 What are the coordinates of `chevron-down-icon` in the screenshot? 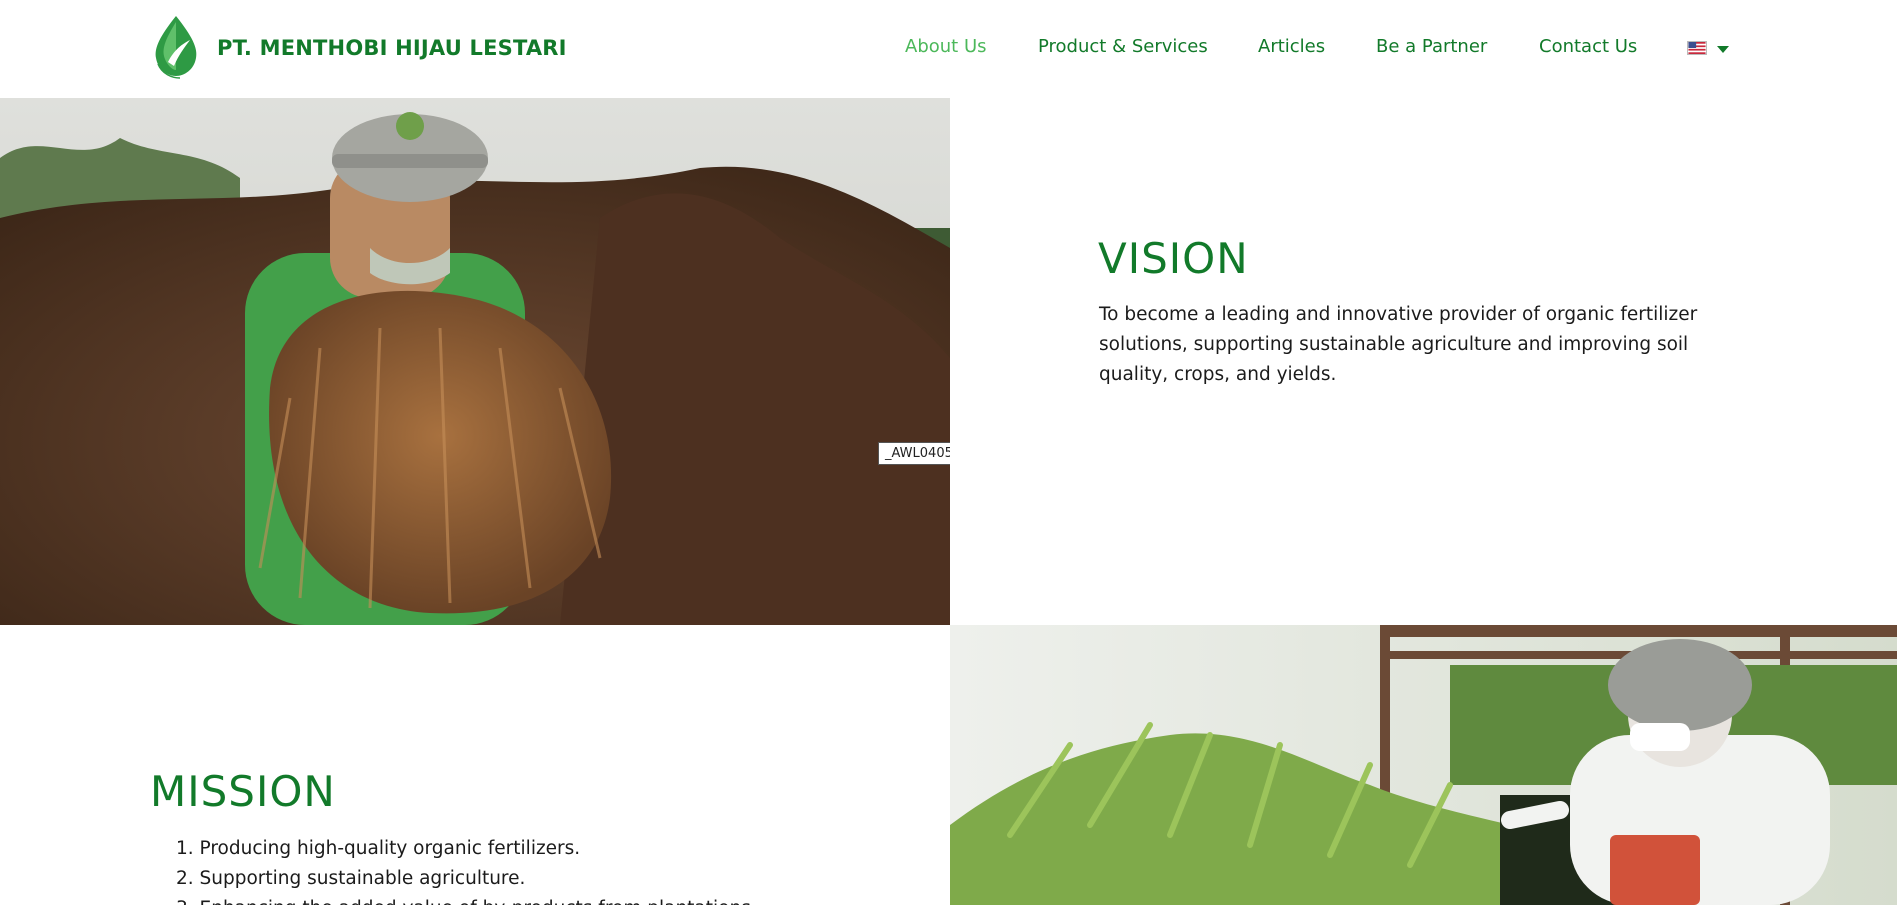 It's located at (1723, 49).